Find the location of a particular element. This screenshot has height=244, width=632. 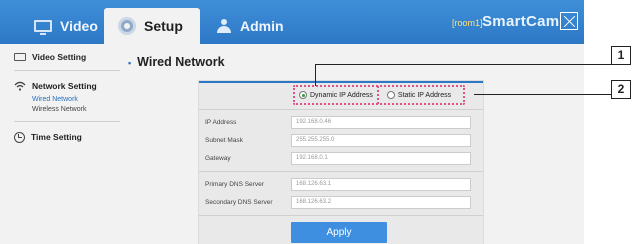

brand-logo: SmartCam is located at coordinates (521, 21).